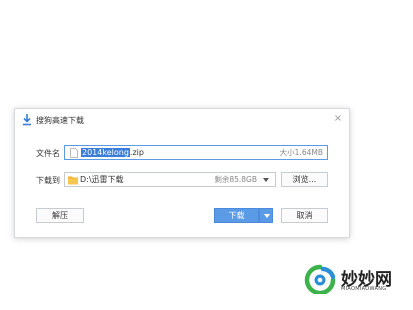 The image size is (413, 310). I want to click on chevron-down-icon, so click(266, 180).